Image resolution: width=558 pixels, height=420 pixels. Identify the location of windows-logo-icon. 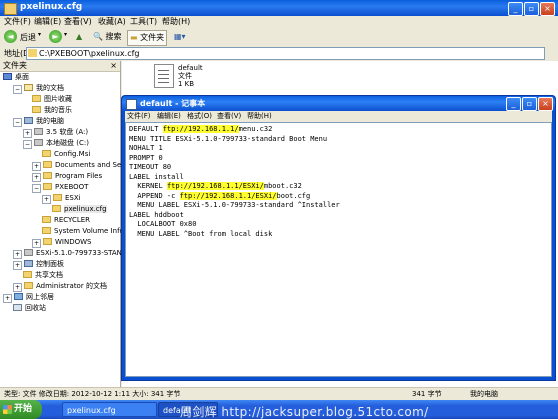
(7, 409).